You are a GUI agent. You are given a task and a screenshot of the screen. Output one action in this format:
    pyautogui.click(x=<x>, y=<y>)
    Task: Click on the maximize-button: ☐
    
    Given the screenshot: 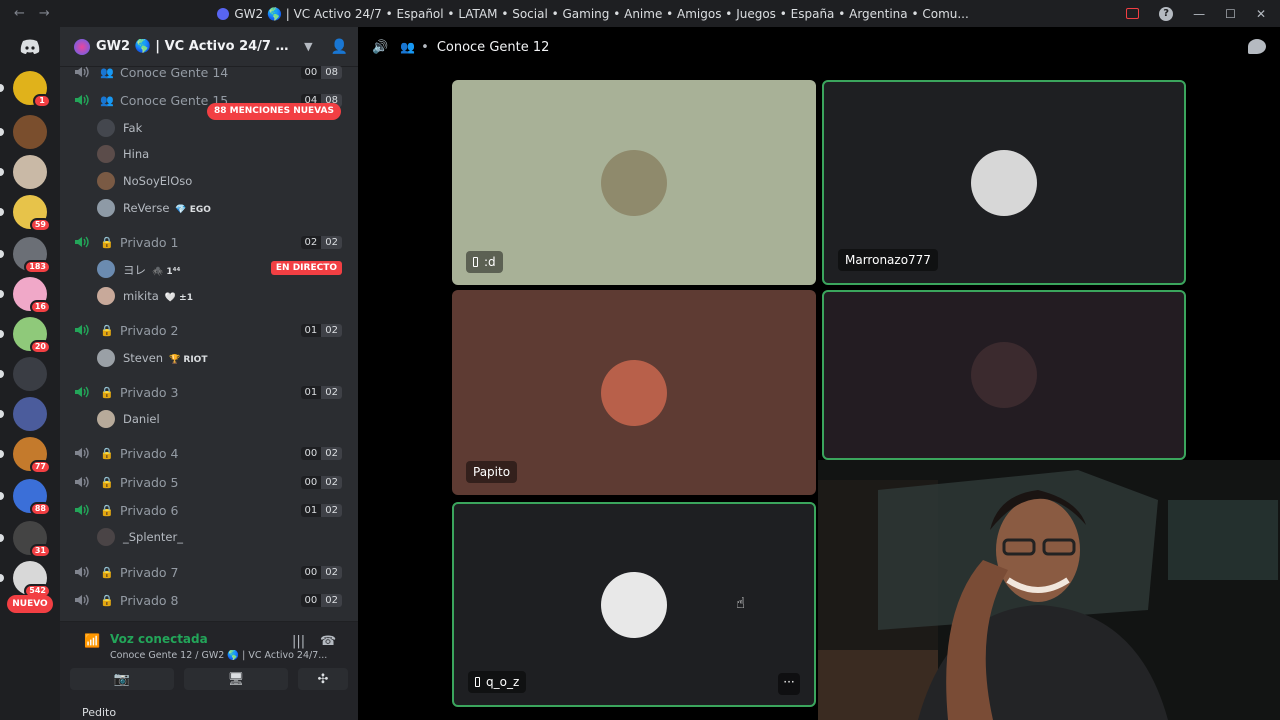 What is the action you would take?
    pyautogui.click(x=1230, y=14)
    